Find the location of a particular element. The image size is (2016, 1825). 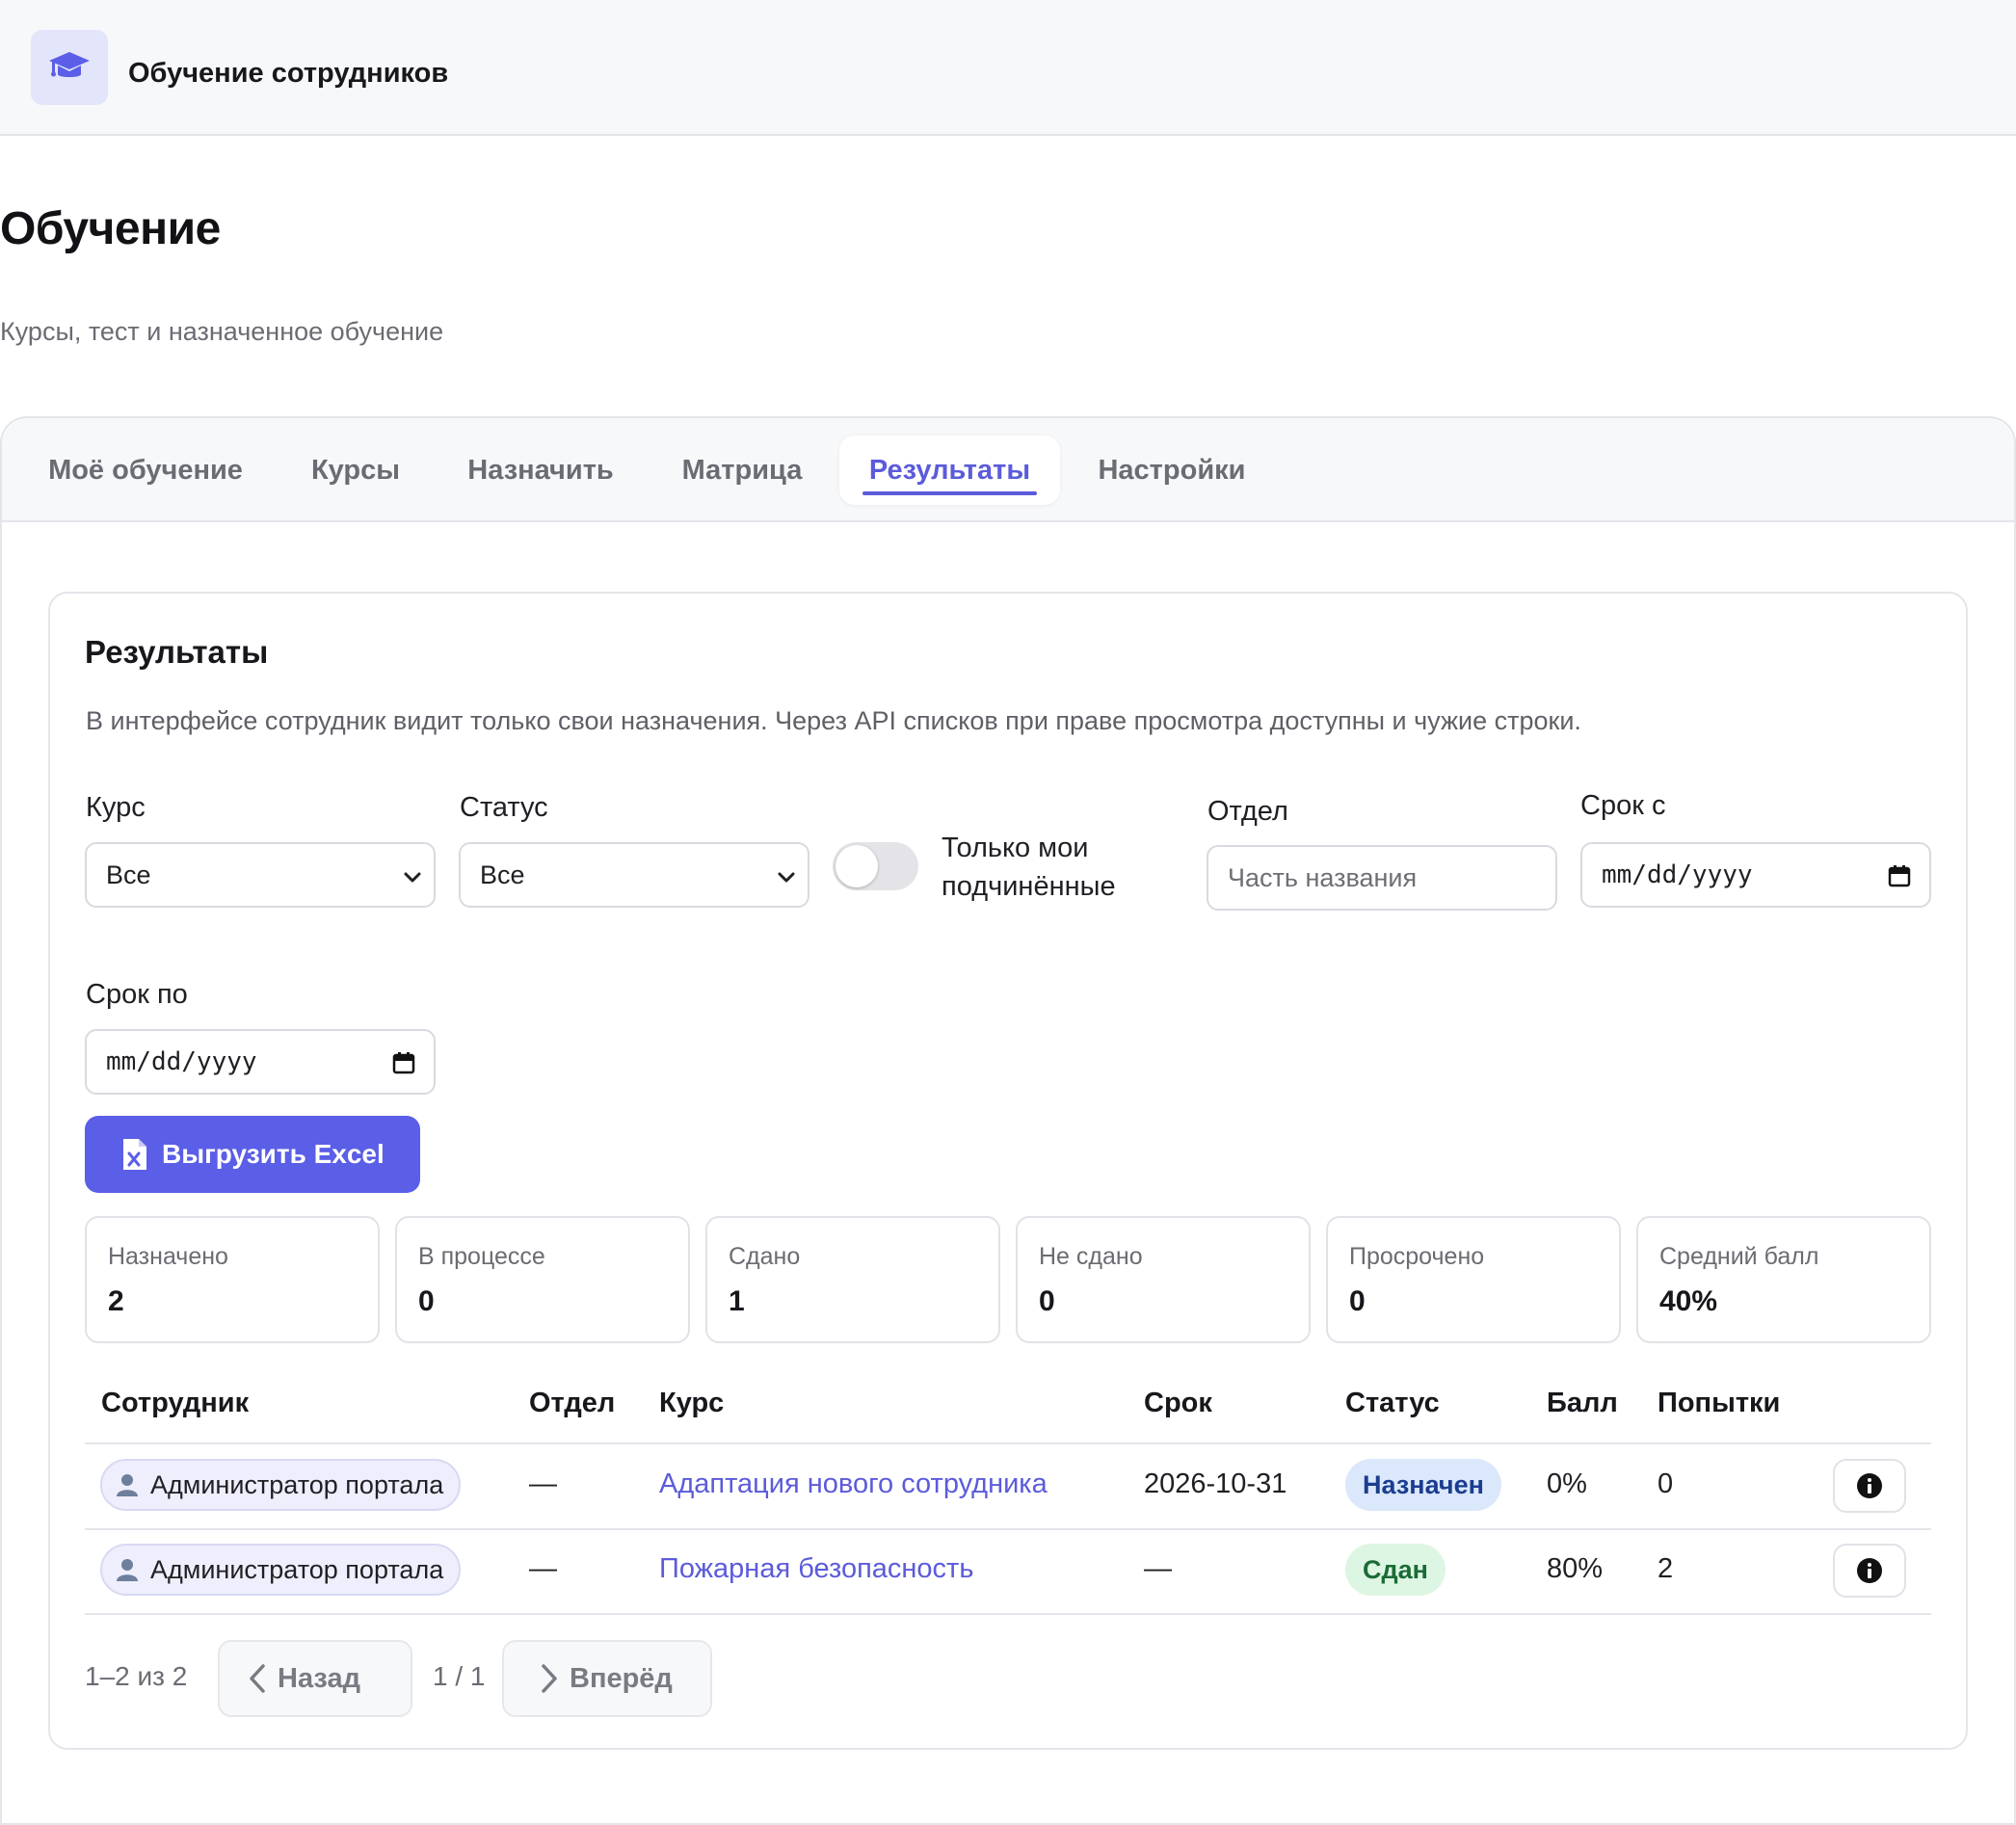

prev-page-button: Назад is located at coordinates (315, 1678).